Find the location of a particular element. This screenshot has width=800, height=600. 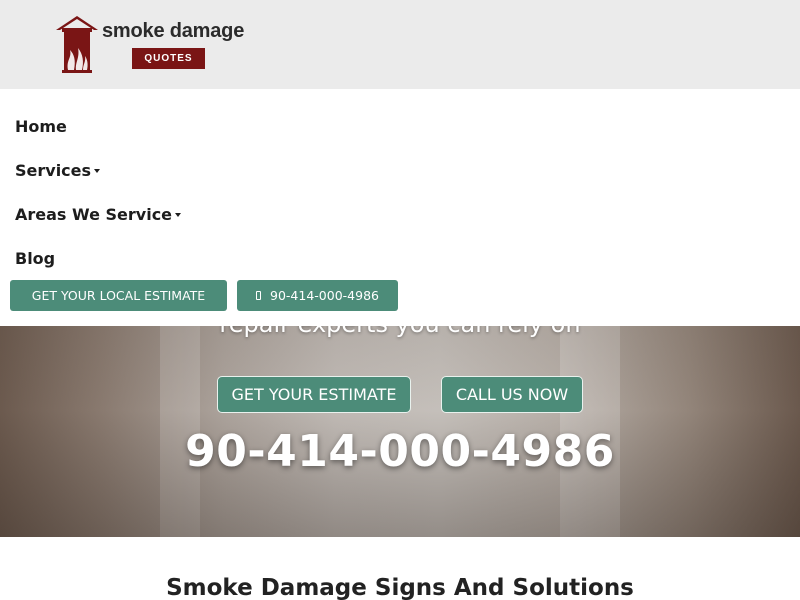

nav-phone-button: 90-414-000-4986 is located at coordinates (317, 295).